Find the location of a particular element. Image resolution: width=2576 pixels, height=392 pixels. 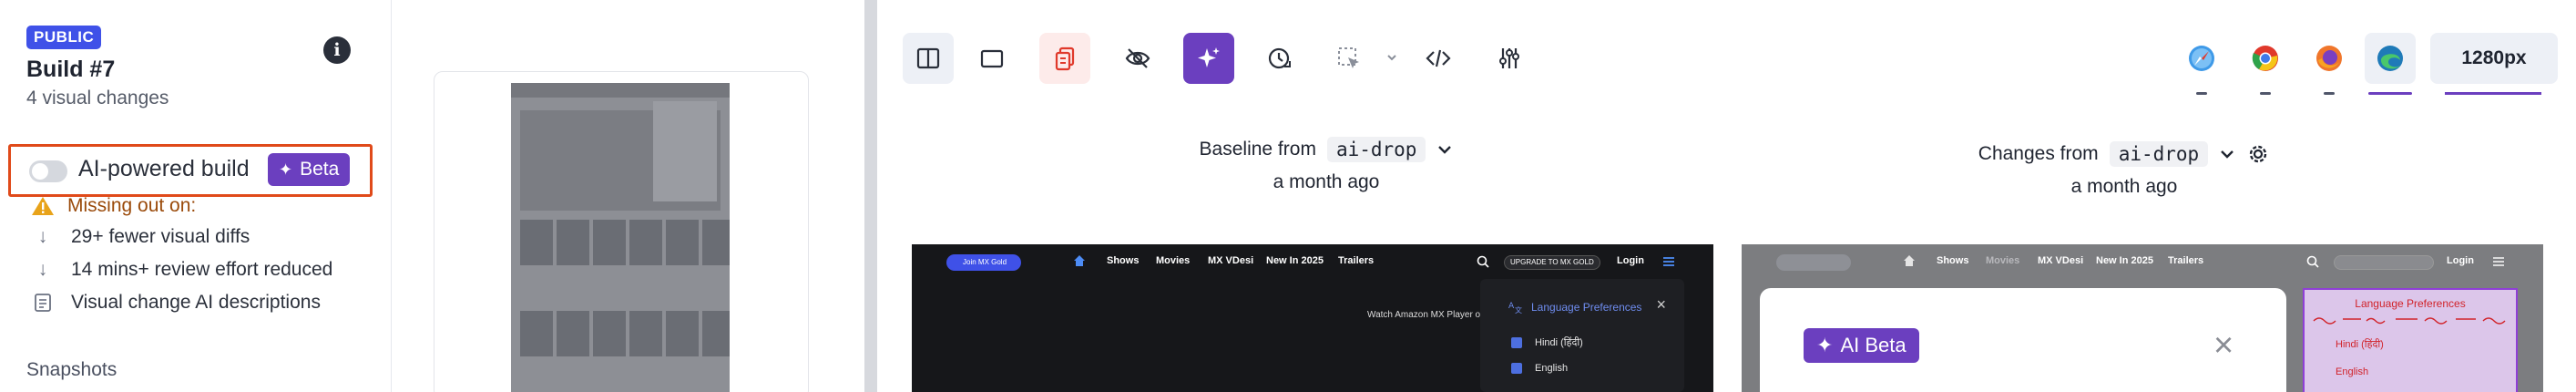

region-select-button is located at coordinates (1349, 58).